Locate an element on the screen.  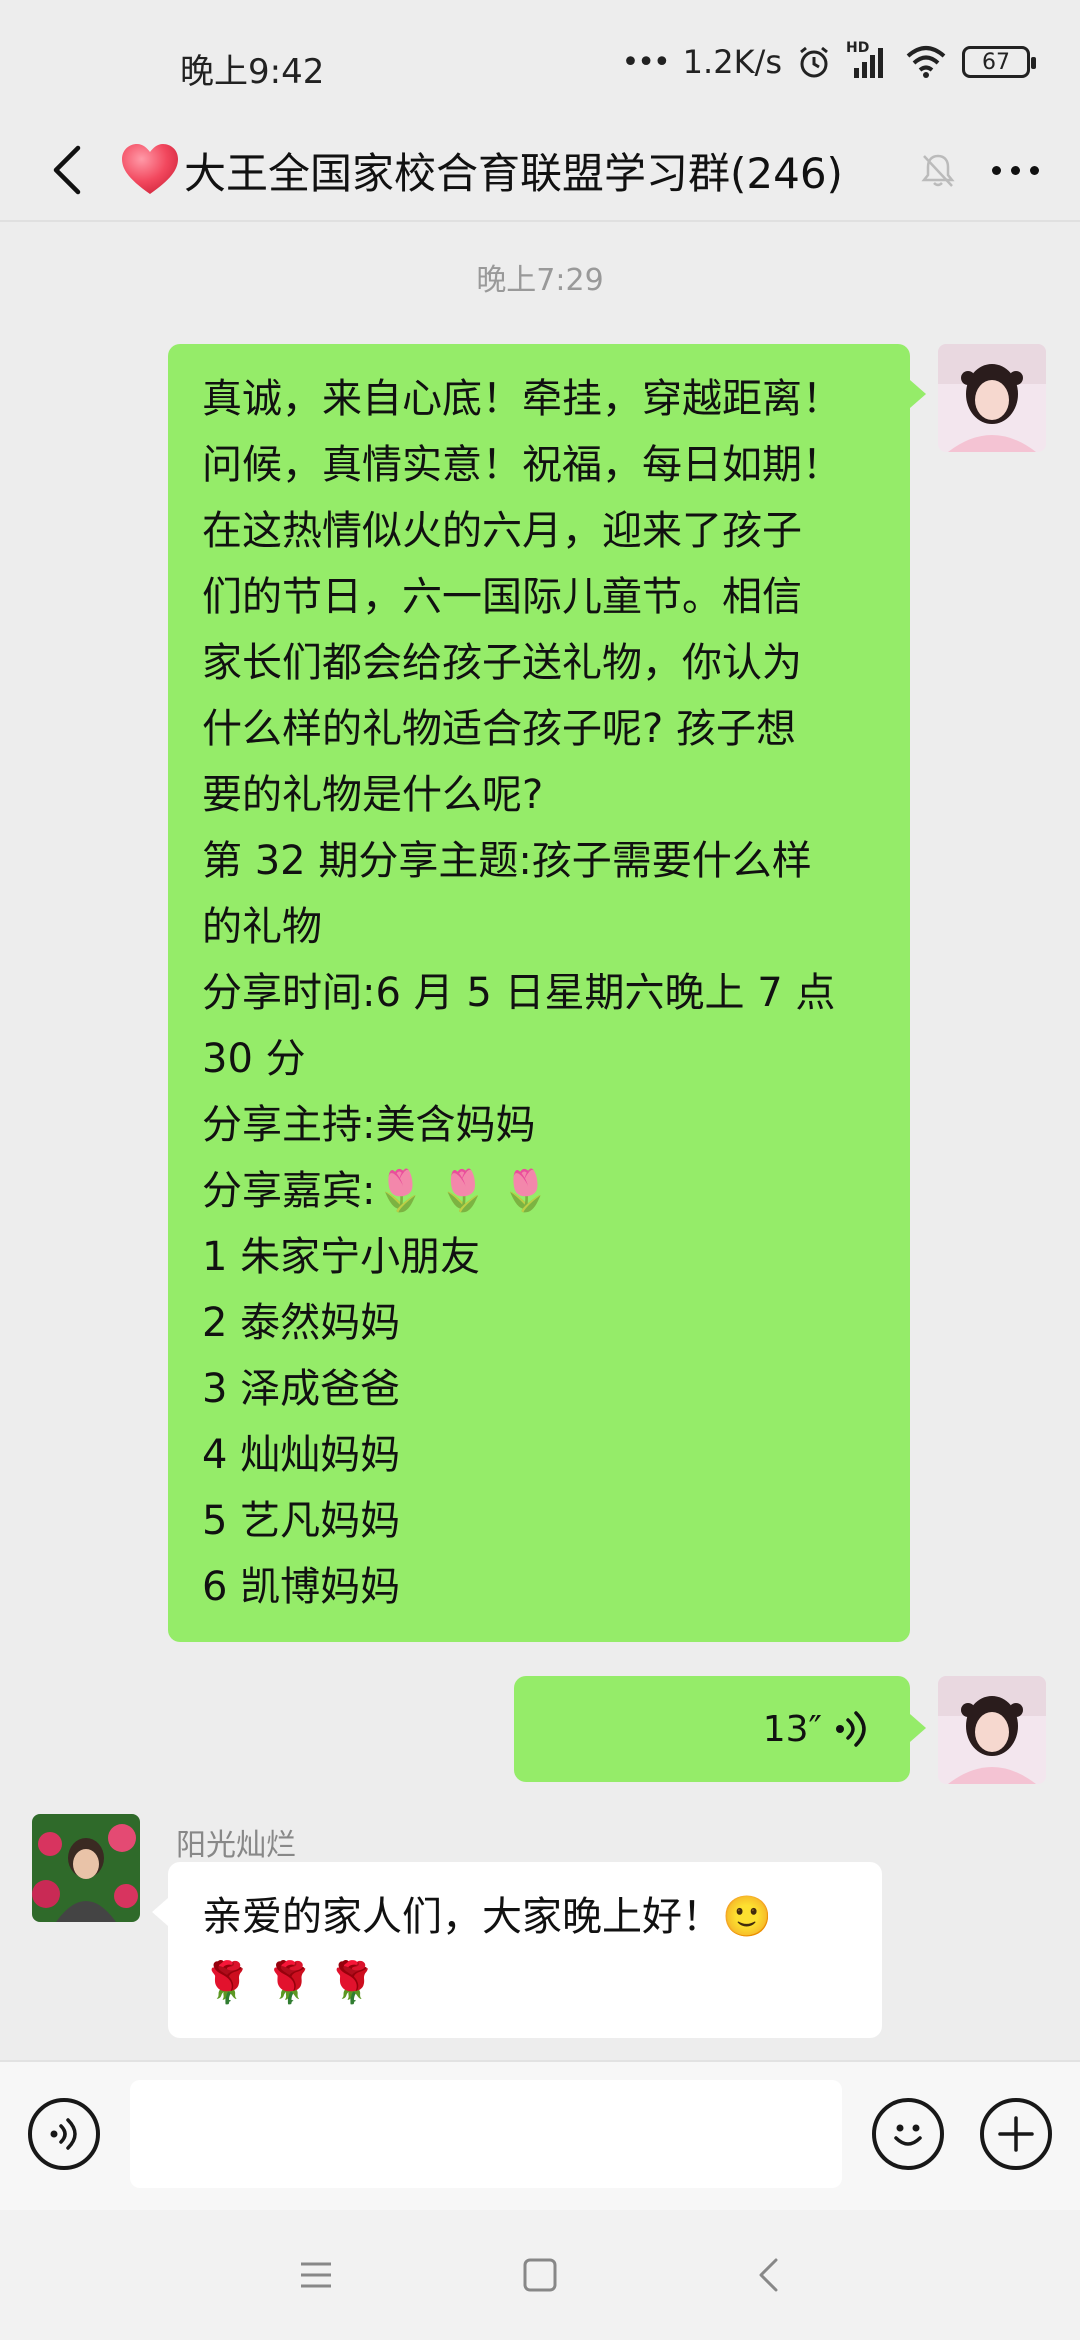
add-icon is located at coordinates (1016, 2134).